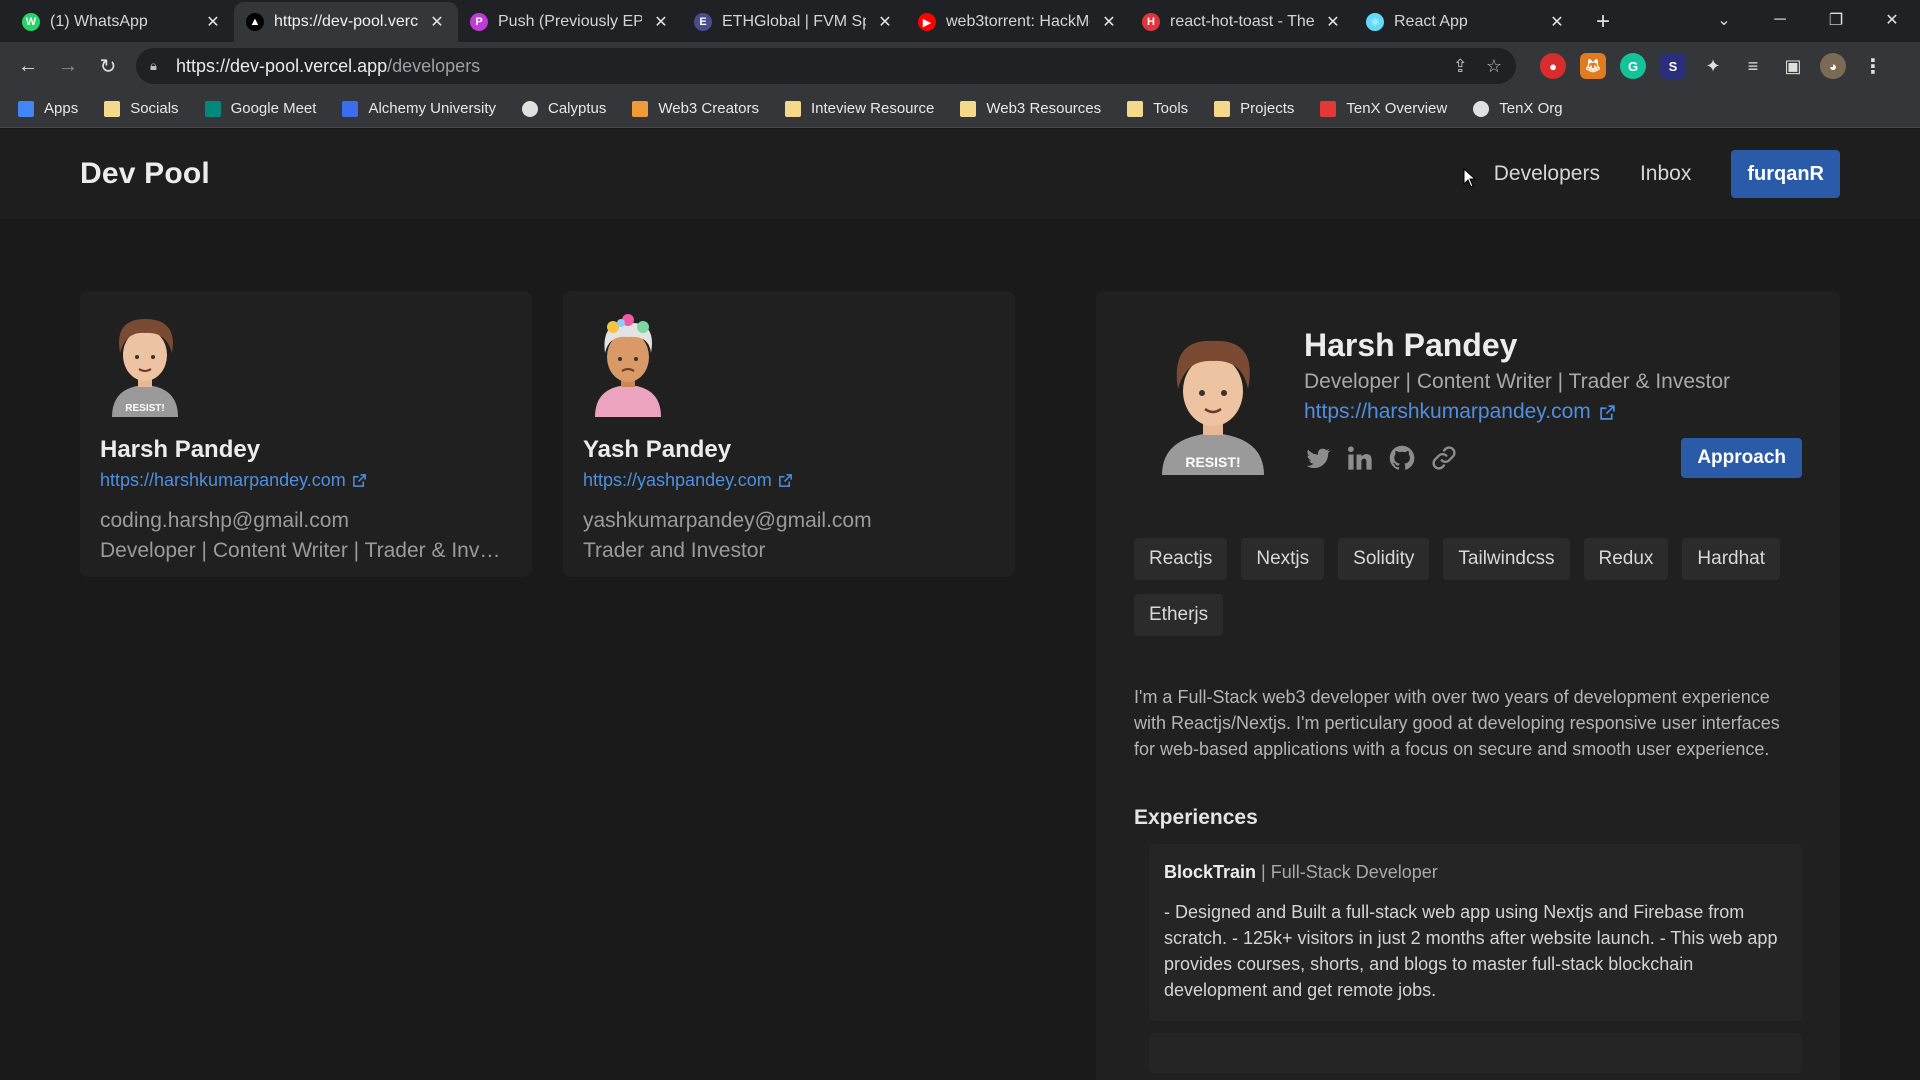 The height and width of the screenshot is (1080, 1920). Describe the element at coordinates (1213, 407) in the screenshot. I see `profile-avatar: RESIST!` at that location.